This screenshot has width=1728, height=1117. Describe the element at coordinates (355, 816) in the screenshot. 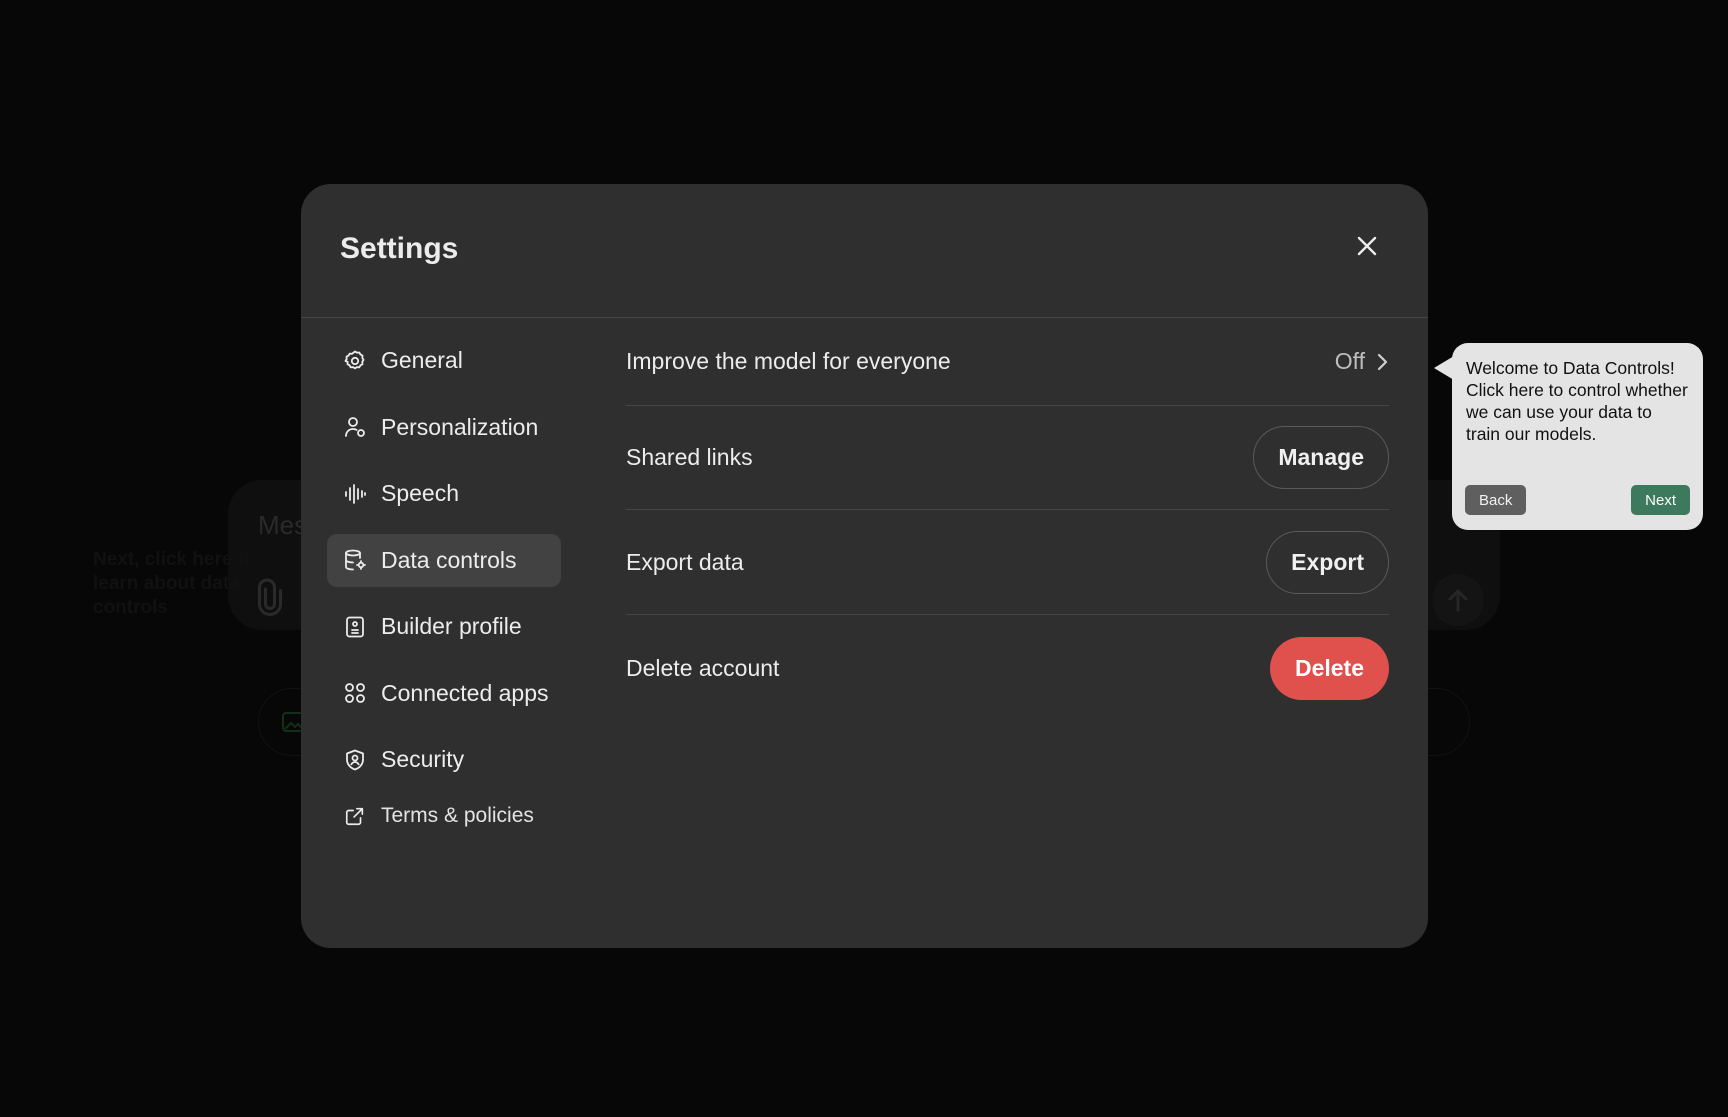

I see `external-link-icon` at that location.